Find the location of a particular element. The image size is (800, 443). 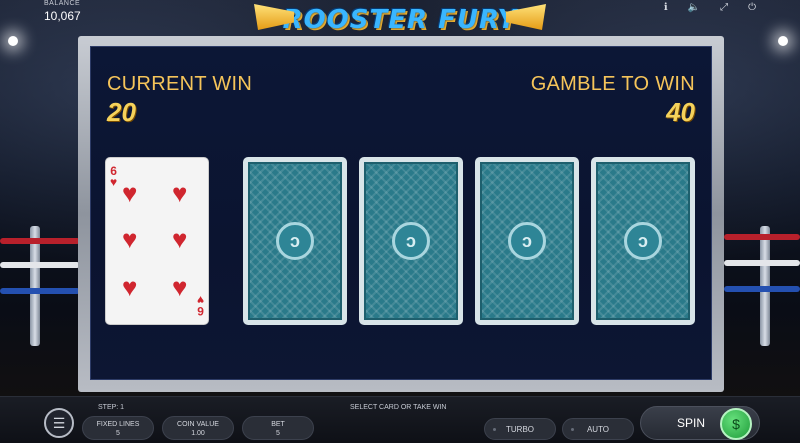

auto-indicator-icon is located at coordinates (572, 429).